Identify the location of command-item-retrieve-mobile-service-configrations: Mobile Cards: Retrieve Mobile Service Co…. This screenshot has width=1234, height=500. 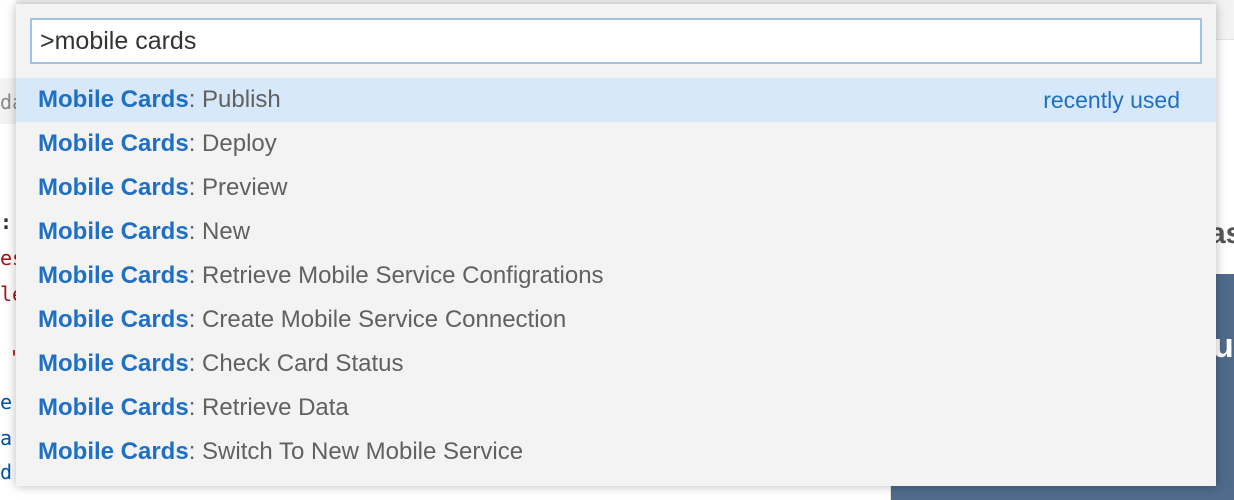
(616, 276).